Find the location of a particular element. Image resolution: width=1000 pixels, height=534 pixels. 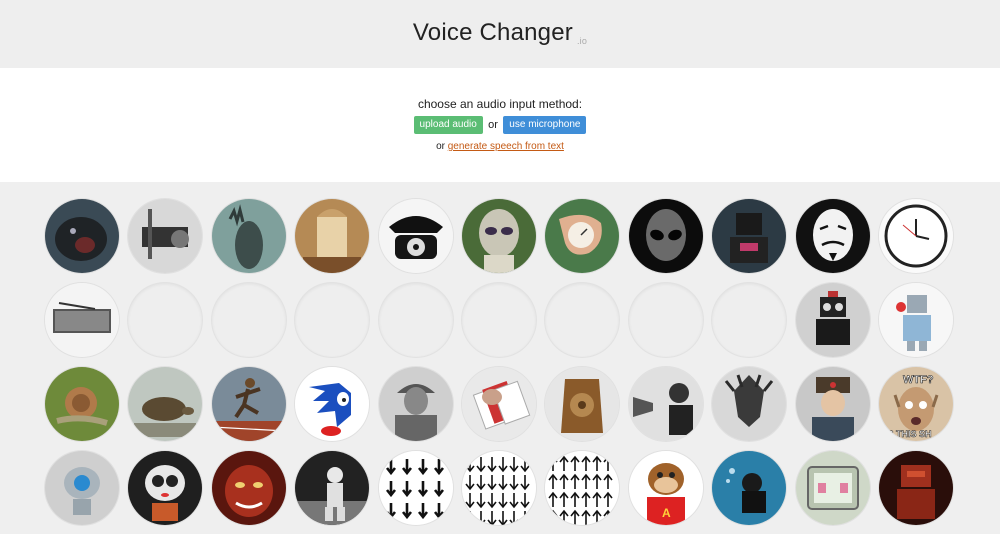

voice-option-small-robot is located at coordinates (82, 488).